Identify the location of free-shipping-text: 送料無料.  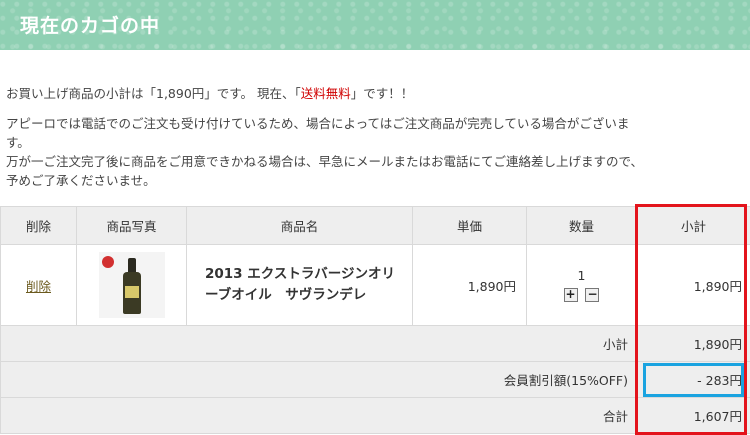
(325, 93).